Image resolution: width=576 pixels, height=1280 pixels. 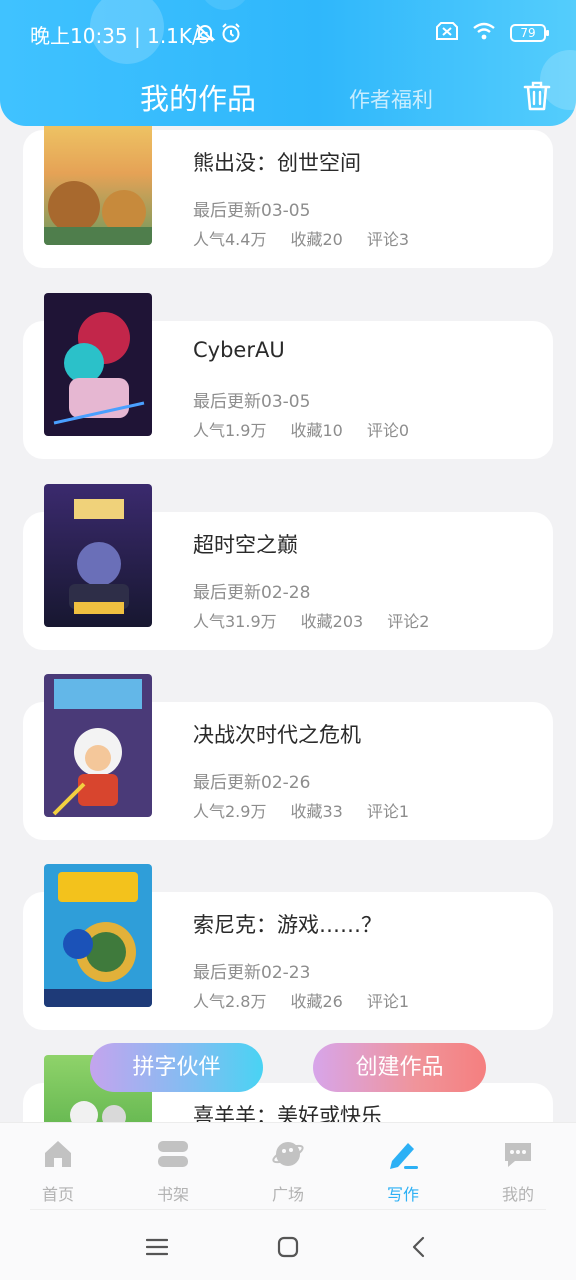 I want to click on work-title: 喜羊羊：美好或快乐, so click(x=287, y=1113).